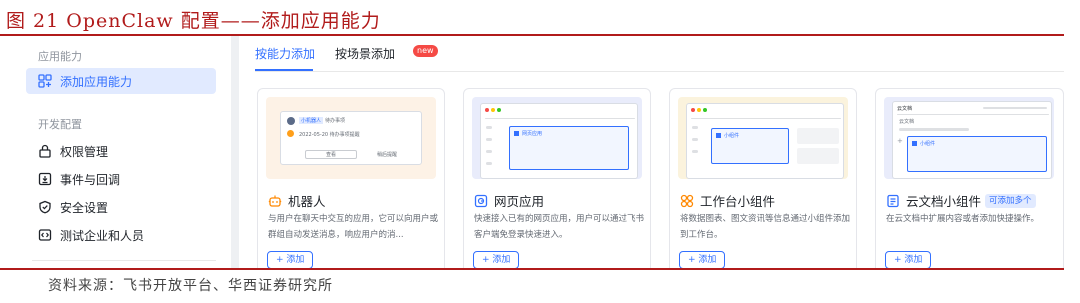 Image resolution: width=1080 pixels, height=303 pixels. What do you see at coordinates (84, 207) in the screenshot?
I see `sidebar-item-label: 安全设置` at bounding box center [84, 207].